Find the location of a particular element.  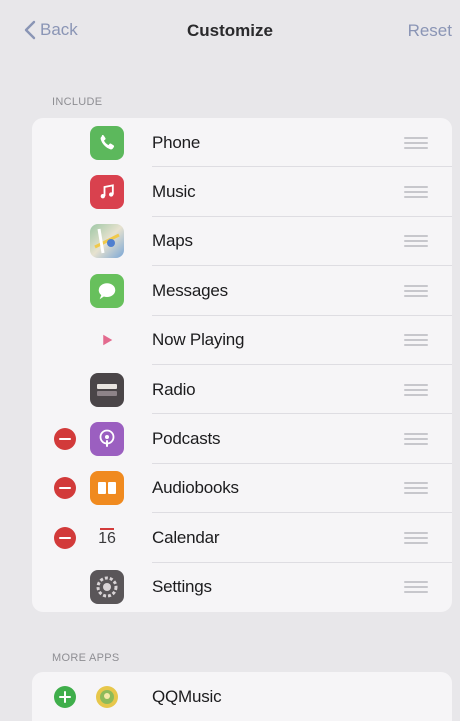

item-label: Messages is located at coordinates (190, 290).